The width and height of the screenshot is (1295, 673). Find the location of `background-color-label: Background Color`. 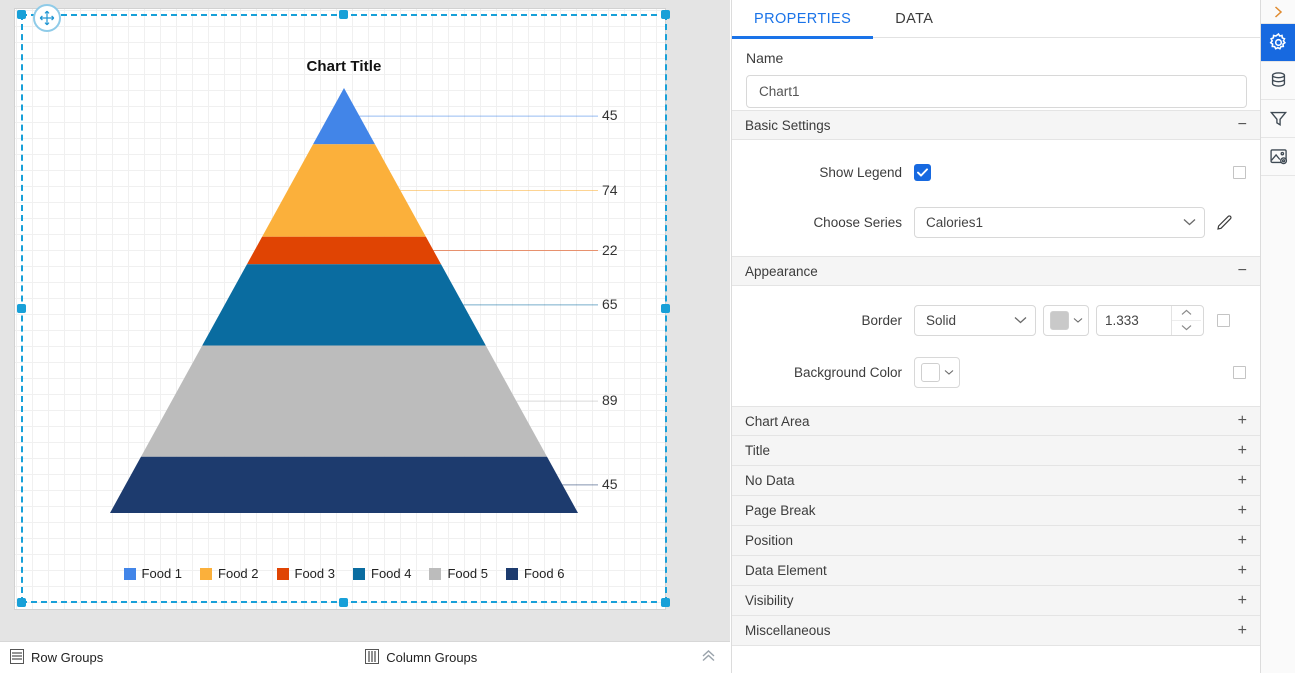

background-color-label: Background Color is located at coordinates (847, 372).